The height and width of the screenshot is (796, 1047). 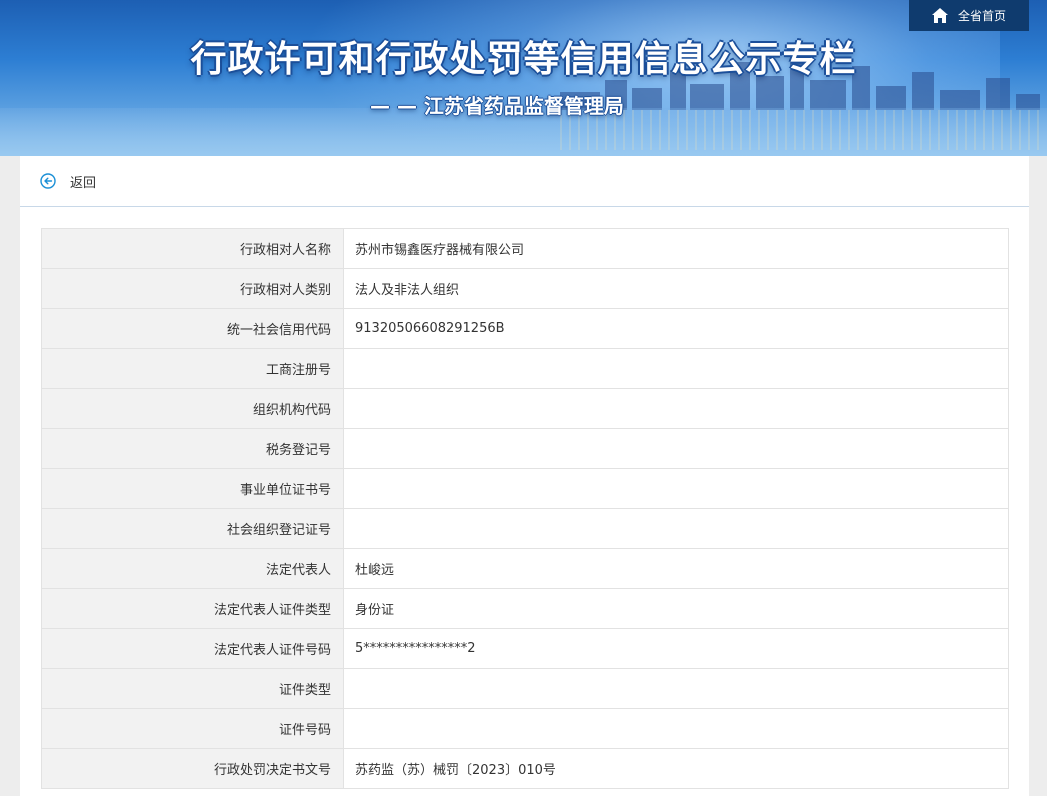 I want to click on field-label: 工商注册号, so click(x=192, y=368).